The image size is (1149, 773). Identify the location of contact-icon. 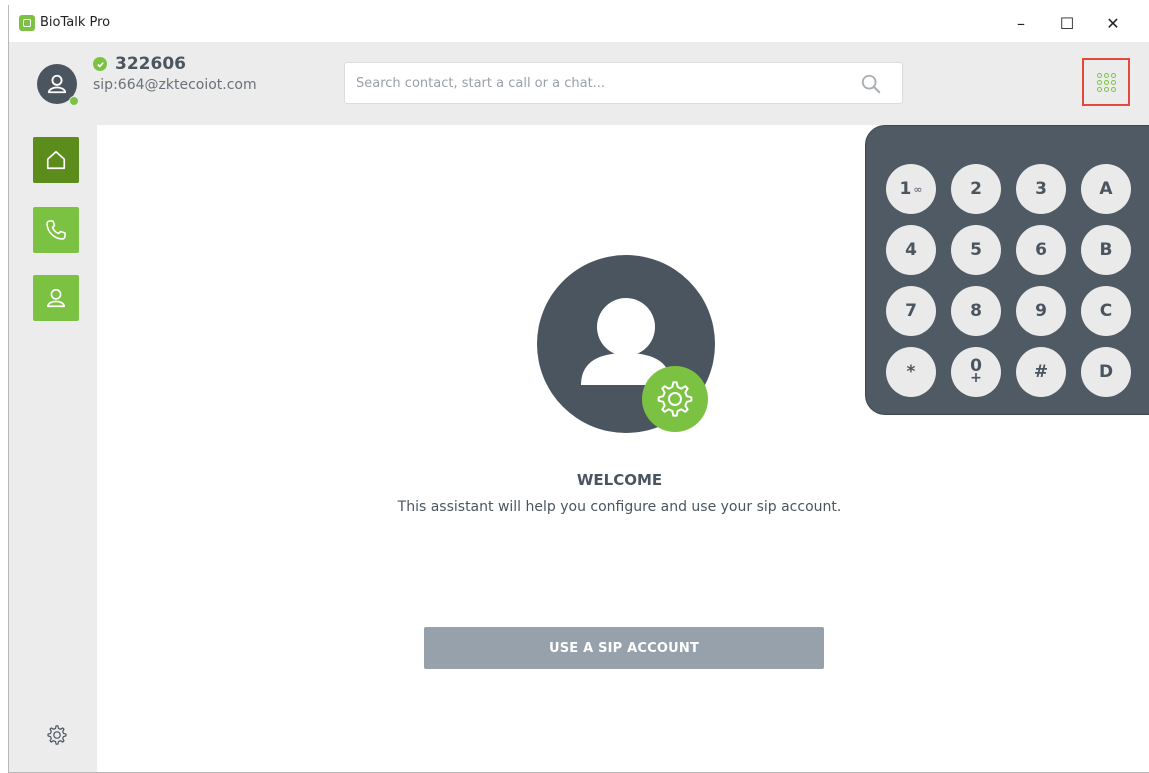
(56, 298).